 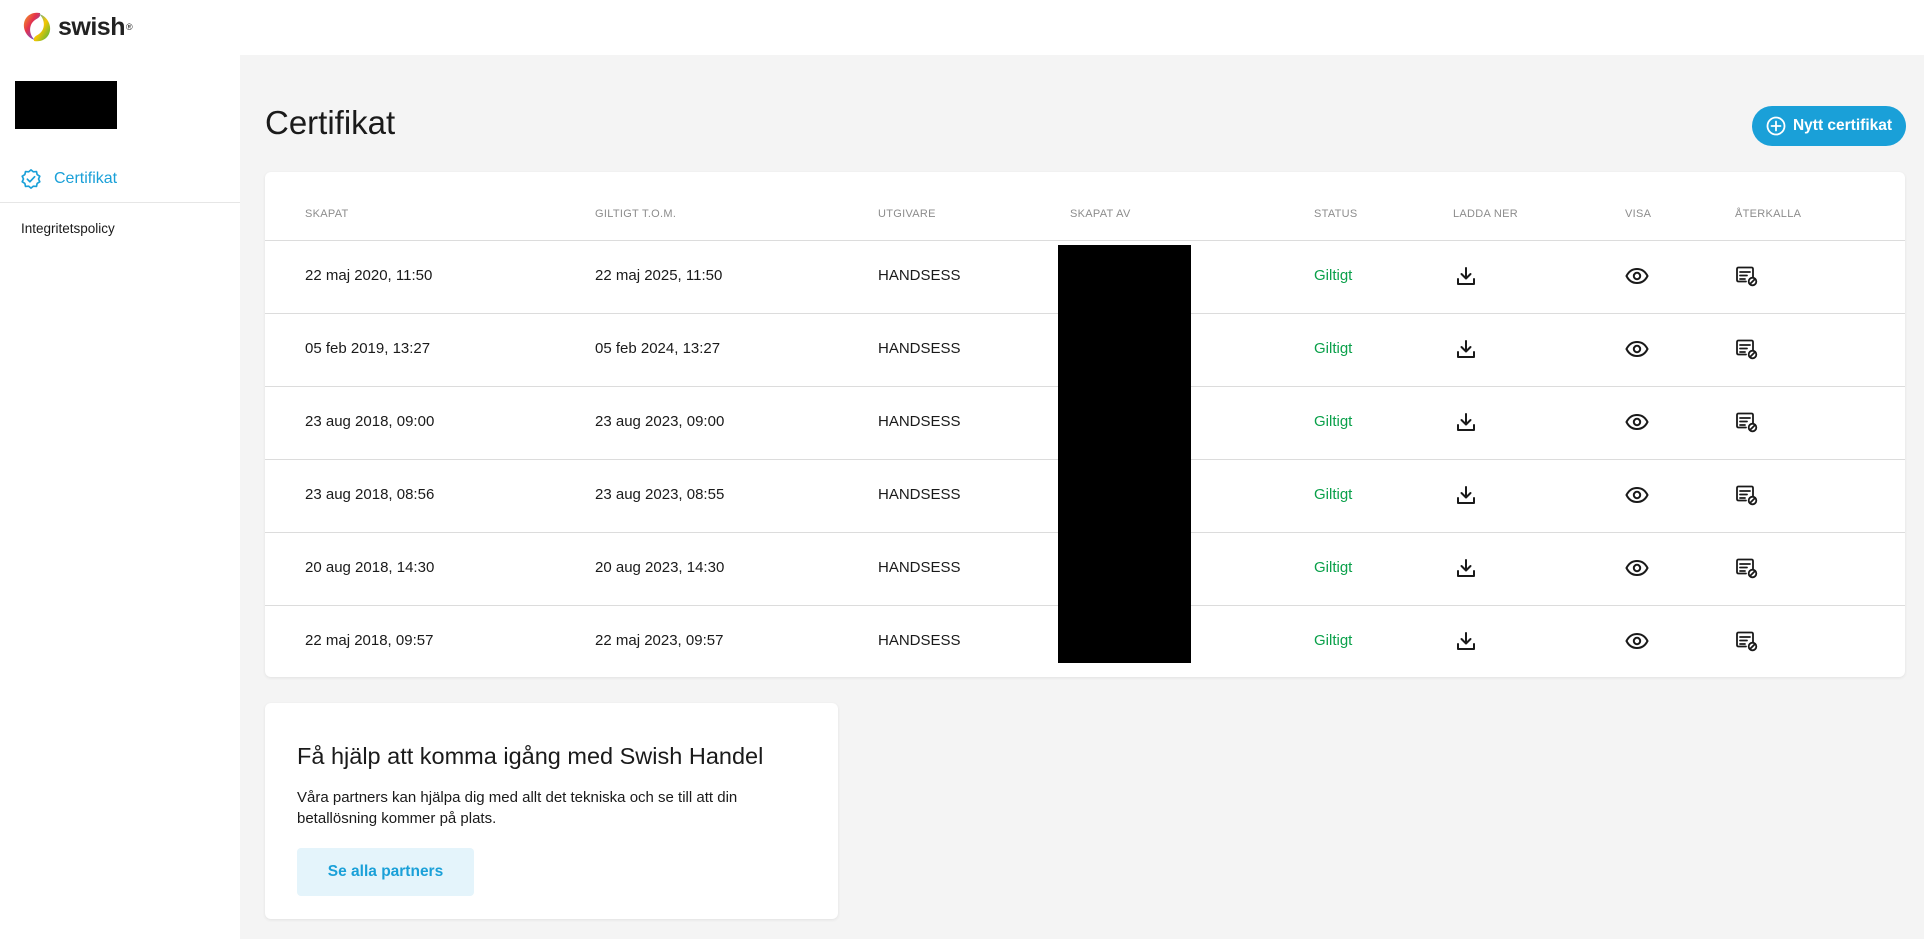 I want to click on cell-valid-until: 05 feb 2024, 13:27, so click(x=658, y=348).